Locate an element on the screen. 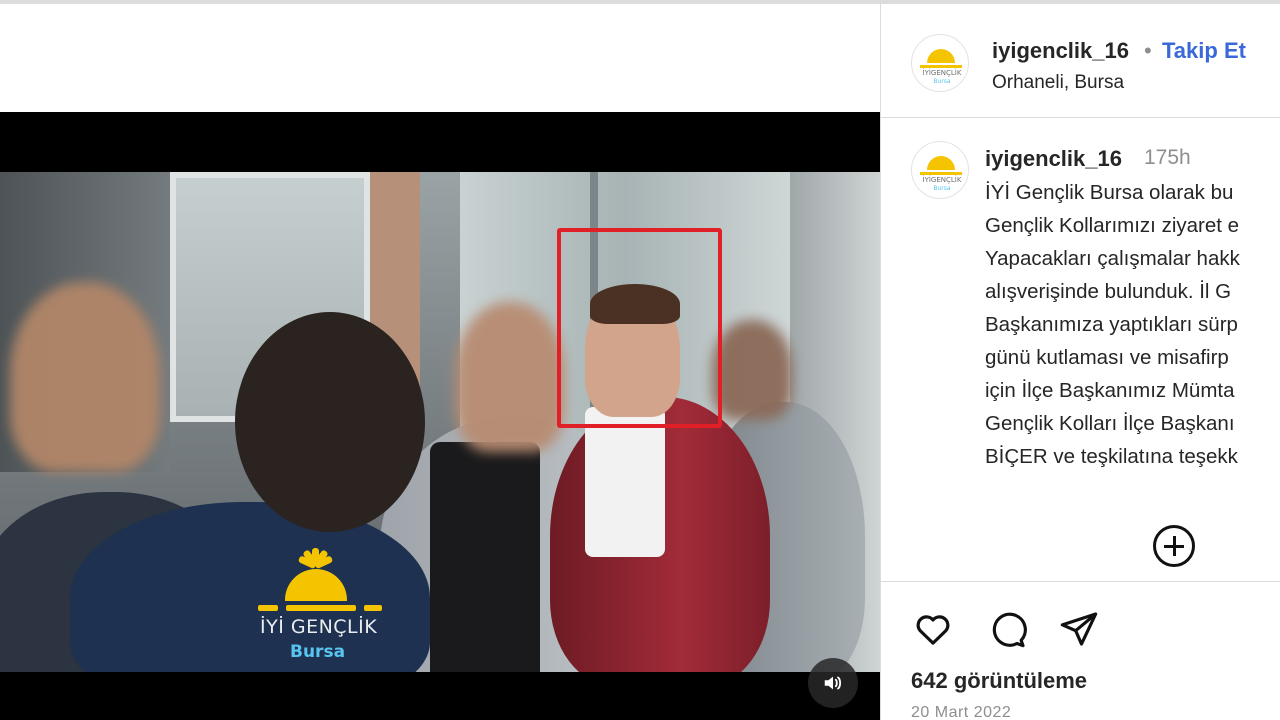 This screenshot has height=720, width=1280. post-date: 20 Mart 2022 is located at coordinates (961, 712).